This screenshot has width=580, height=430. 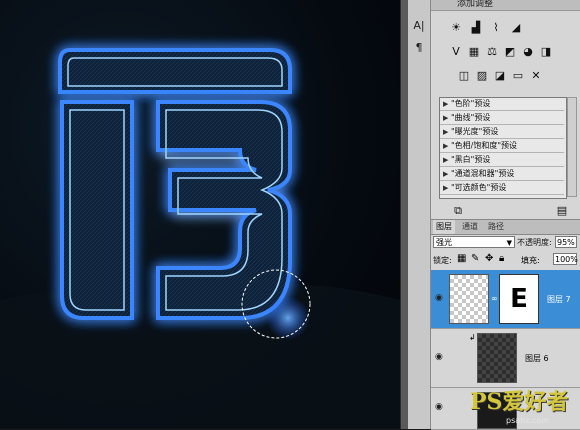 I want to click on character-panel-icon: A|, so click(x=419, y=26).